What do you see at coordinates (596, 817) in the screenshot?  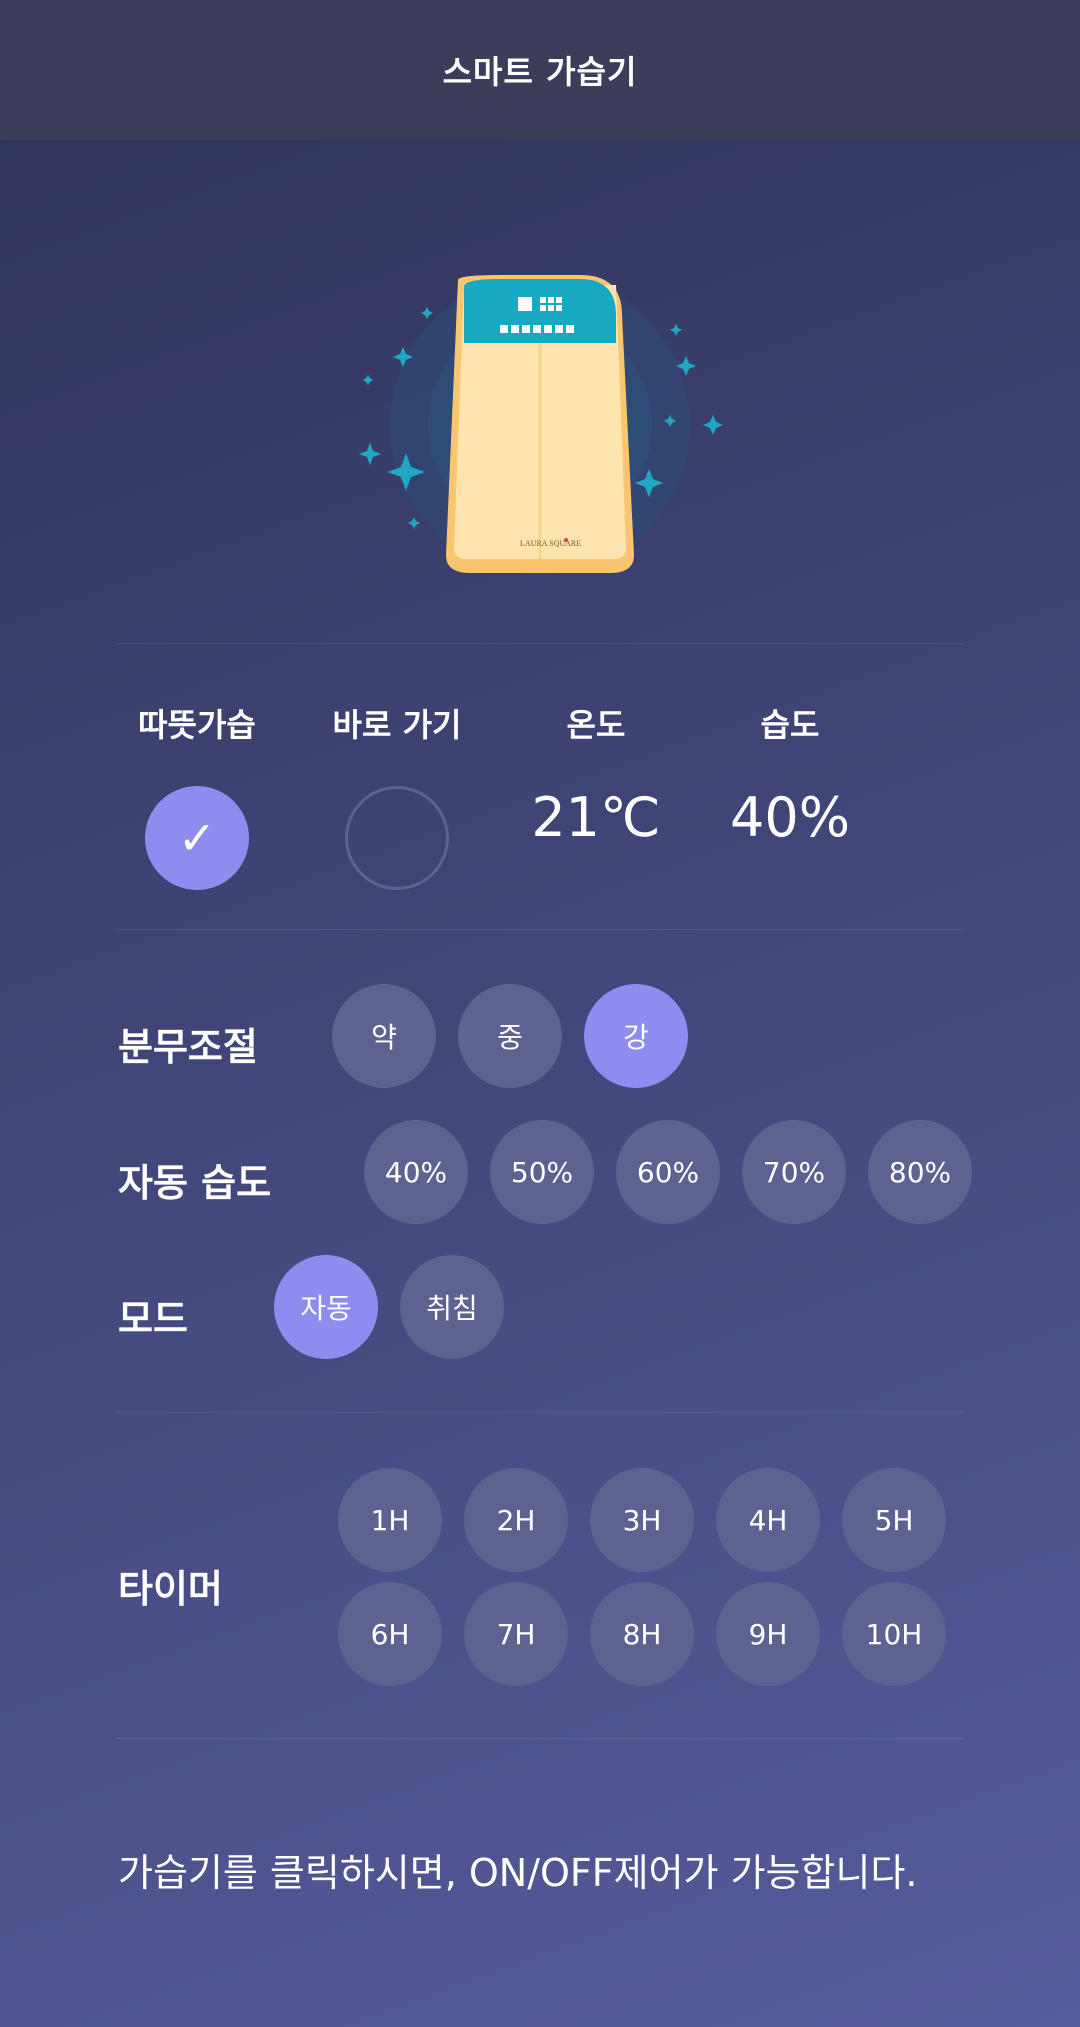 I see `temperature-value: 21℃` at bounding box center [596, 817].